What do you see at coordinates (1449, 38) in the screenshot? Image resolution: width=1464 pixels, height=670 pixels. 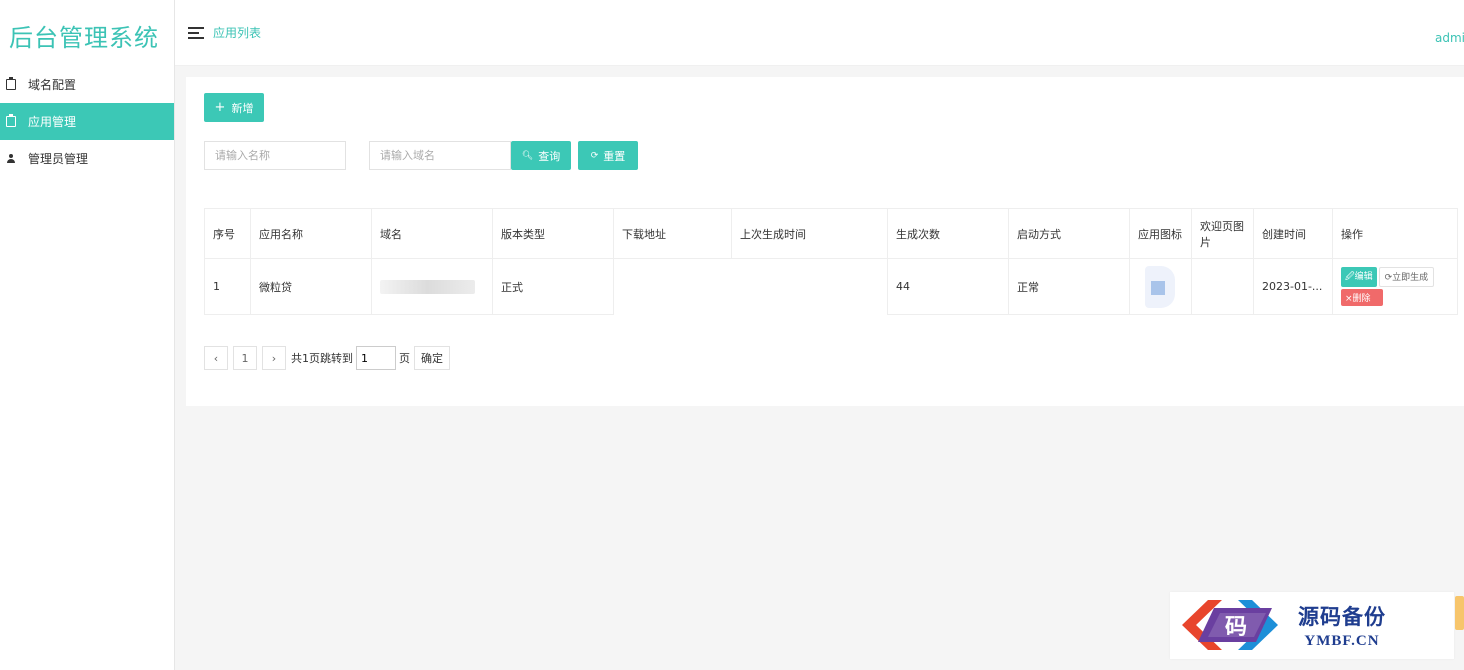 I see `user-name: admin` at bounding box center [1449, 38].